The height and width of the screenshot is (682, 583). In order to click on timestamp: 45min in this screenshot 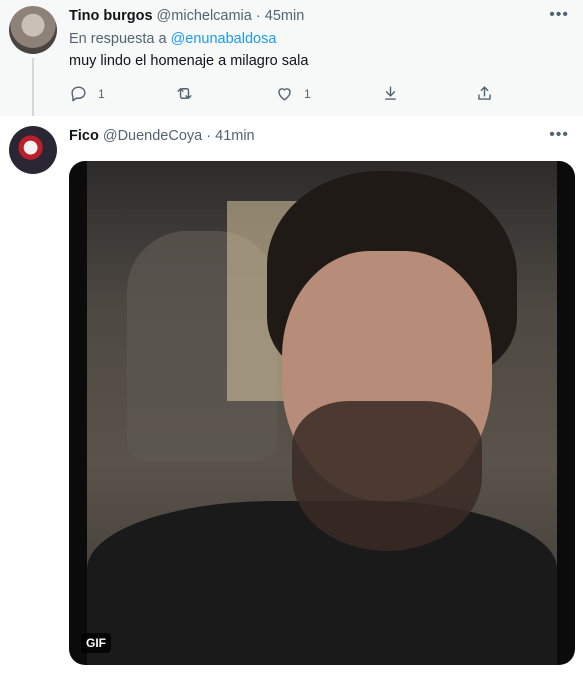, I will do `click(285, 16)`.